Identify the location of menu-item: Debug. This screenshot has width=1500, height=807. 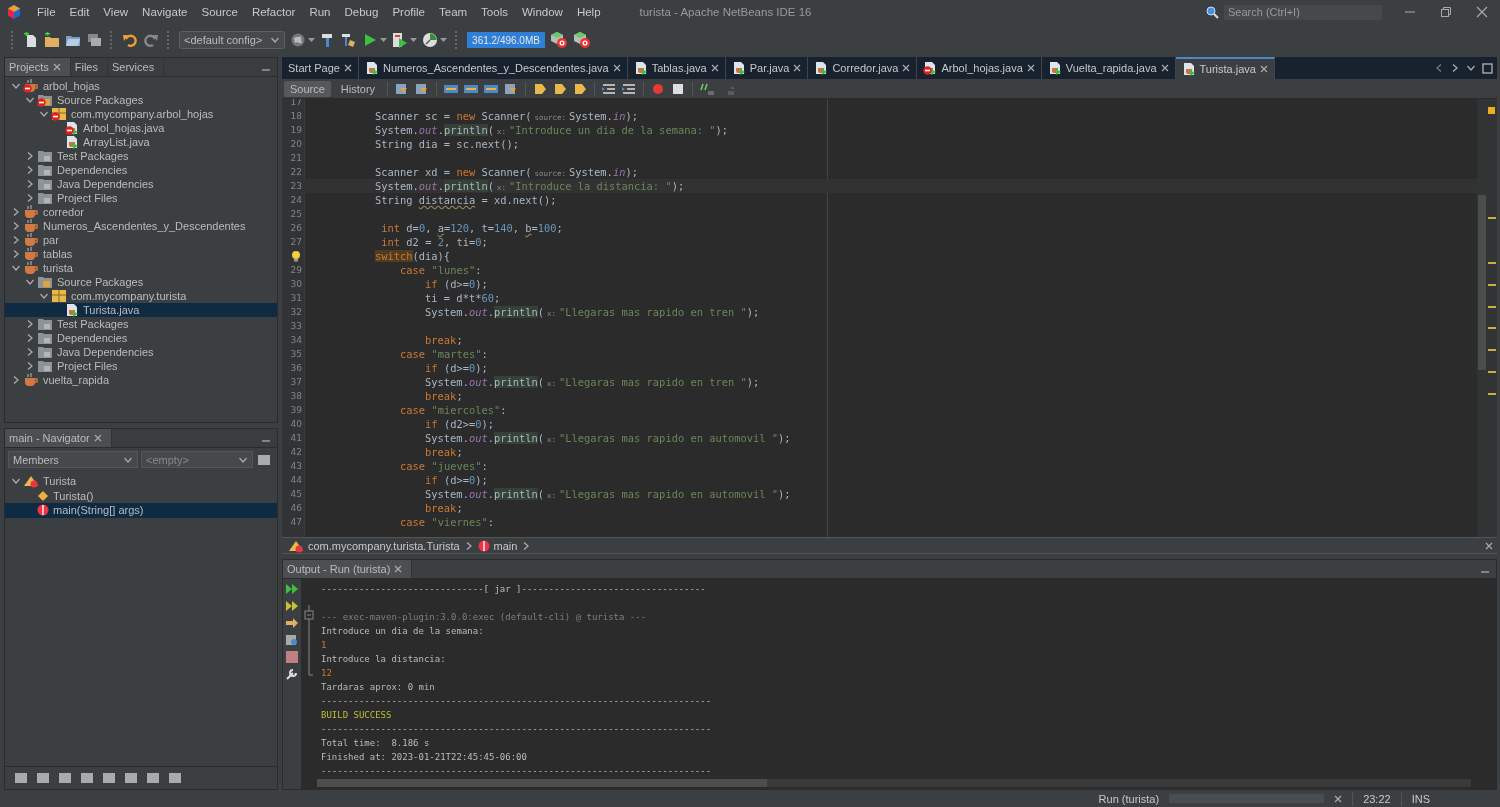
(361, 12).